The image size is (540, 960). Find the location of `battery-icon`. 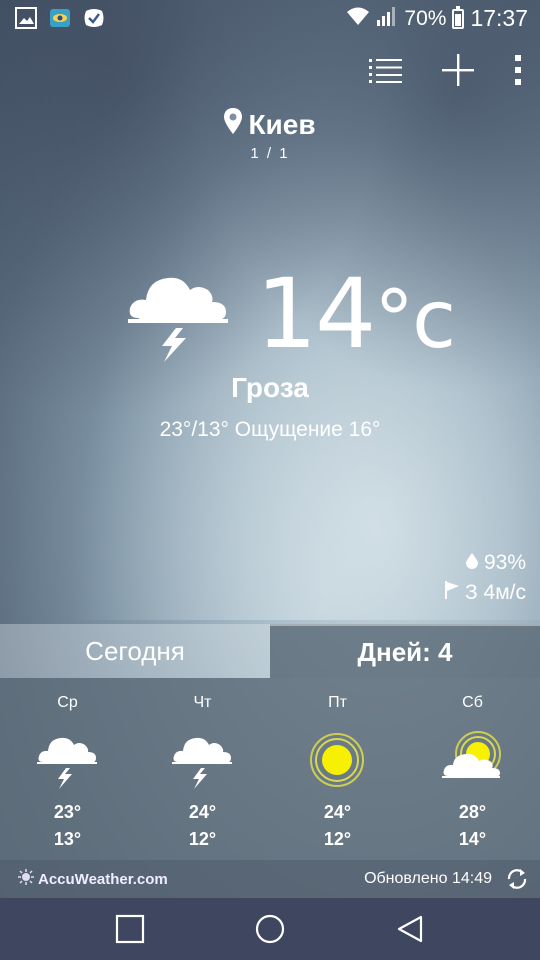

battery-icon is located at coordinates (458, 17).